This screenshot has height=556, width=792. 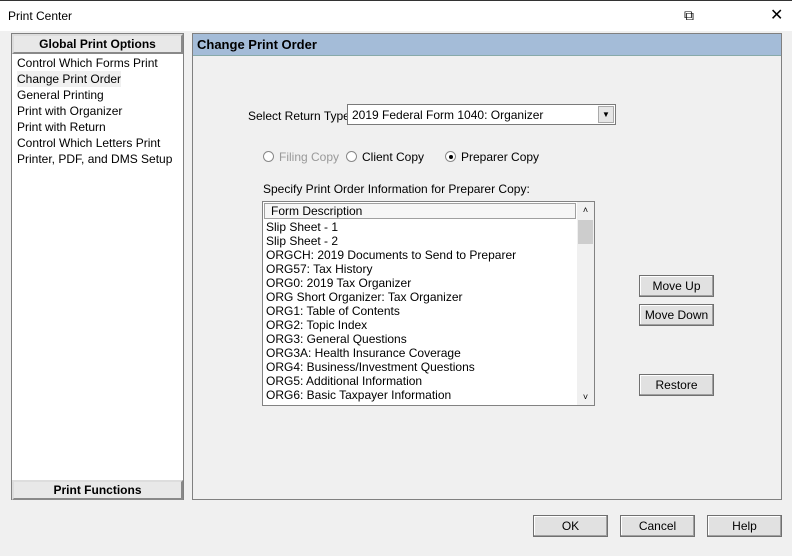 What do you see at coordinates (391, 381) in the screenshot?
I see `list-item: ORG5: Additional Information` at bounding box center [391, 381].